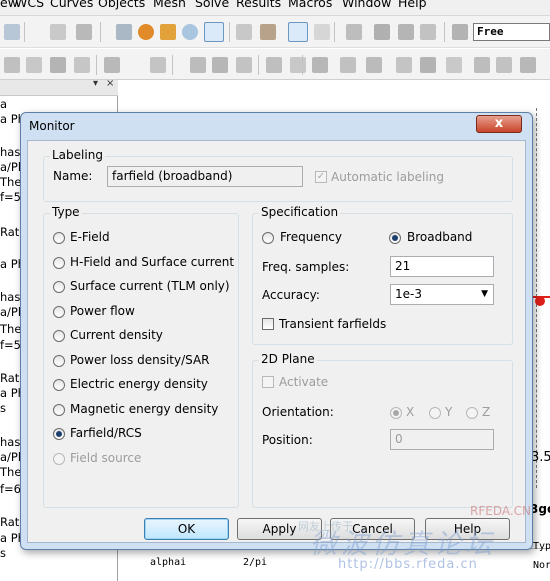 Image resolution: width=550 pixels, height=581 pixels. I want to click on type-power-flow-radio, so click(59, 312).